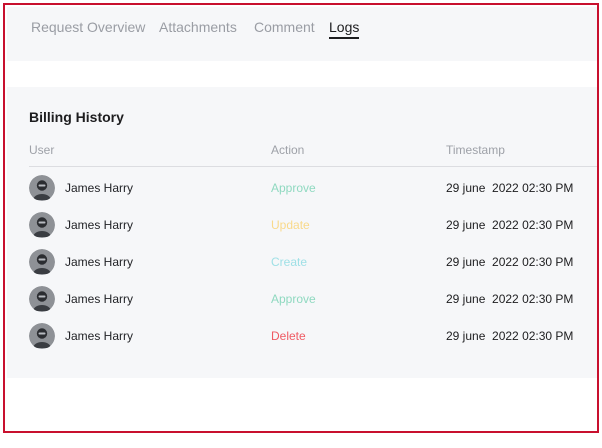 The width and height of the screenshot is (602, 448). I want to click on column-header-timestamp: Timestamp, so click(475, 150).